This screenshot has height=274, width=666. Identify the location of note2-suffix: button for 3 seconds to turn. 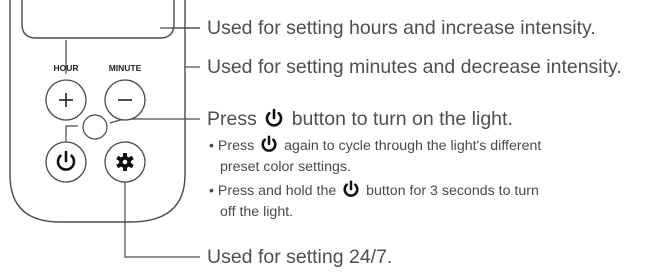
(452, 191).